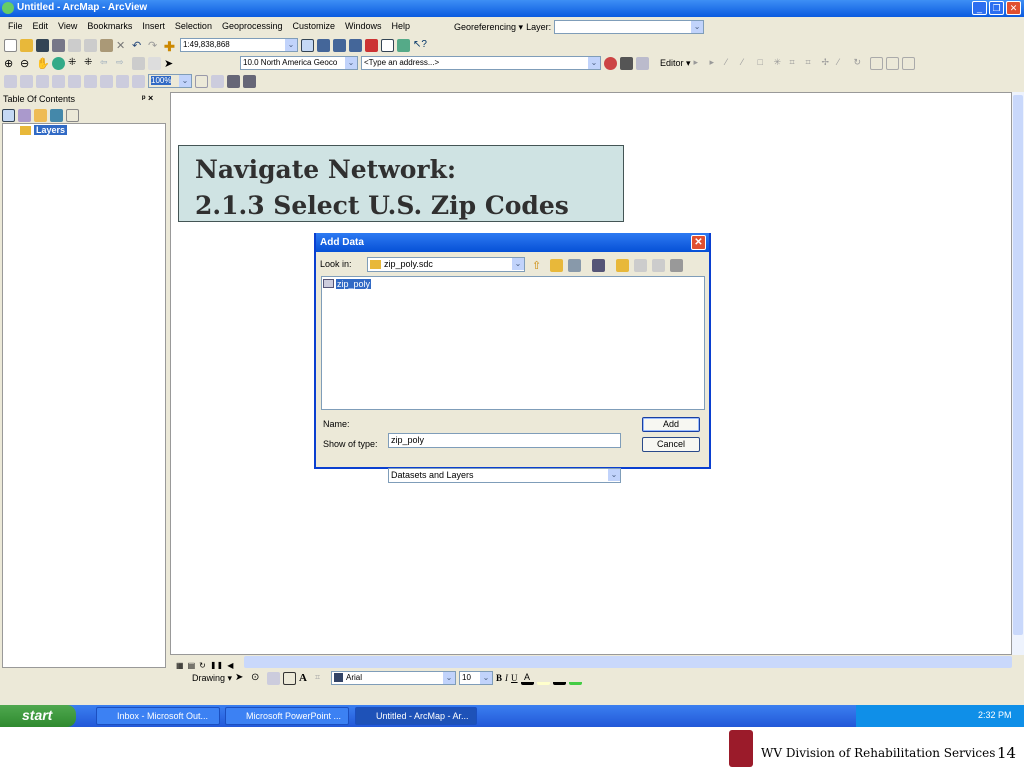  Describe the element at coordinates (812, 63) in the screenshot. I see `reshape-icon: ⌗` at that location.